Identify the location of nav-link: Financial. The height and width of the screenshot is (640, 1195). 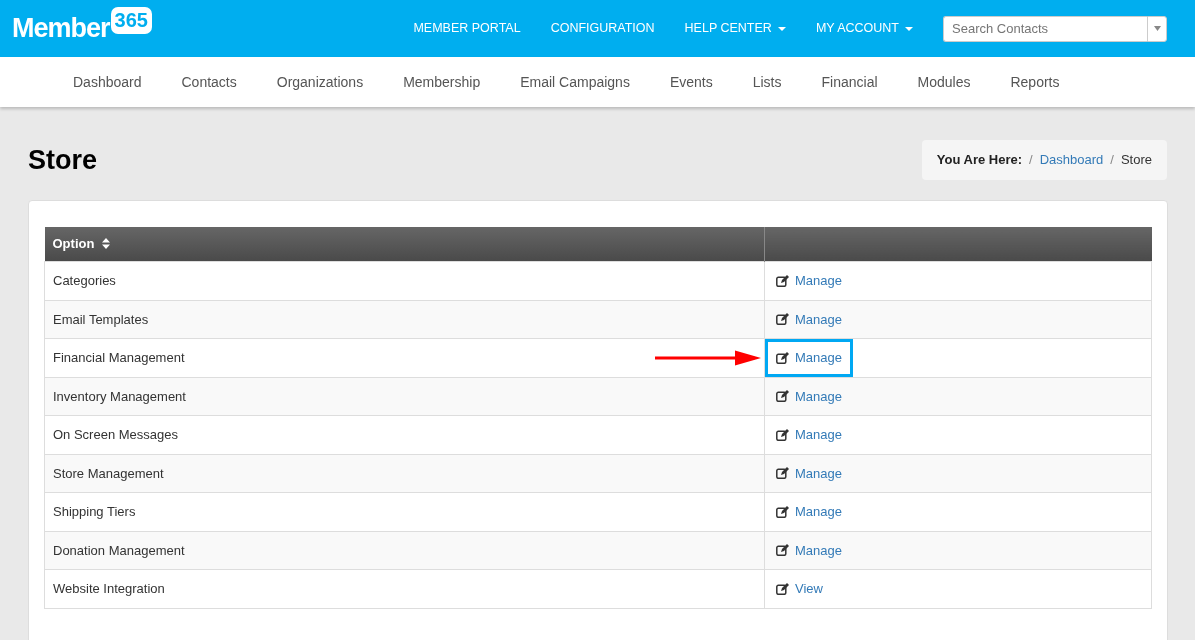
(849, 82).